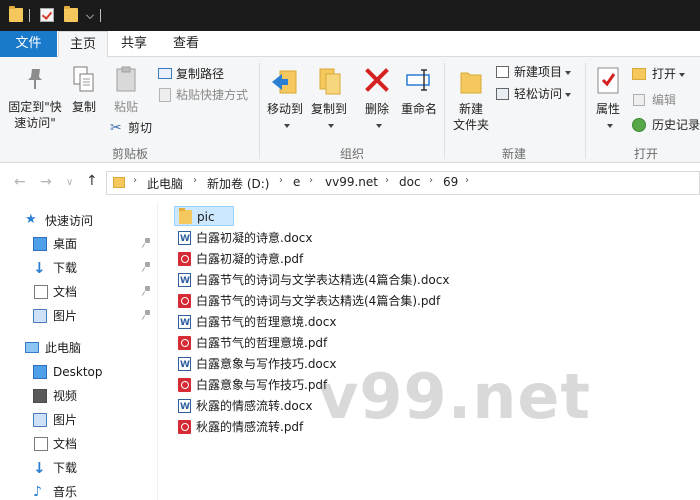 This screenshot has height=500, width=700. I want to click on properties-check-icon, so click(608, 80).